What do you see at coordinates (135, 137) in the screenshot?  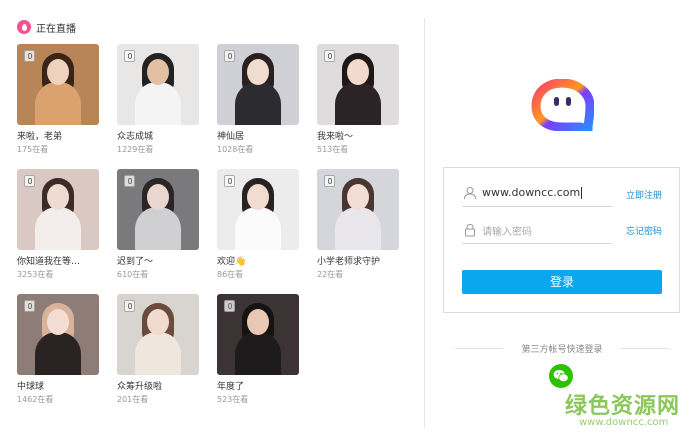 I see `stream-name: 众志成城` at bounding box center [135, 137].